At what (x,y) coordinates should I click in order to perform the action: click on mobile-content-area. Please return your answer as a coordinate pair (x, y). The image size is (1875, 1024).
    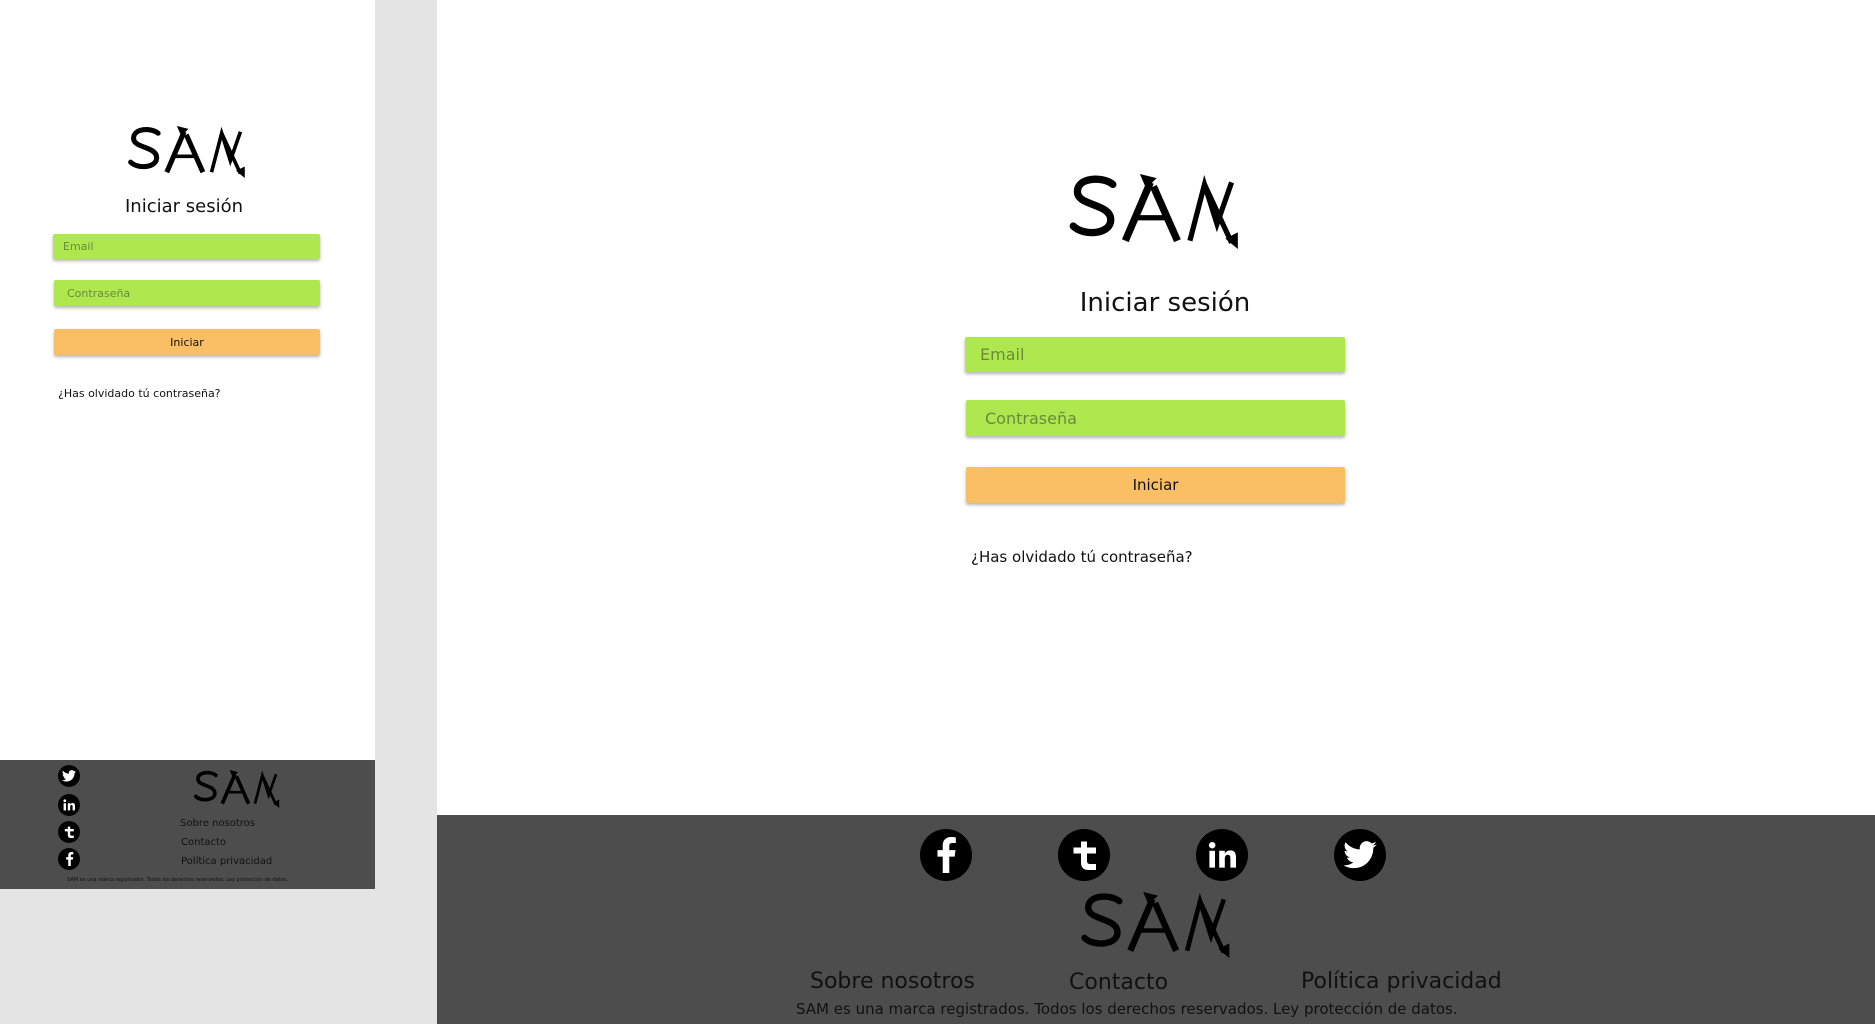
    Looking at the image, I should click on (187, 380).